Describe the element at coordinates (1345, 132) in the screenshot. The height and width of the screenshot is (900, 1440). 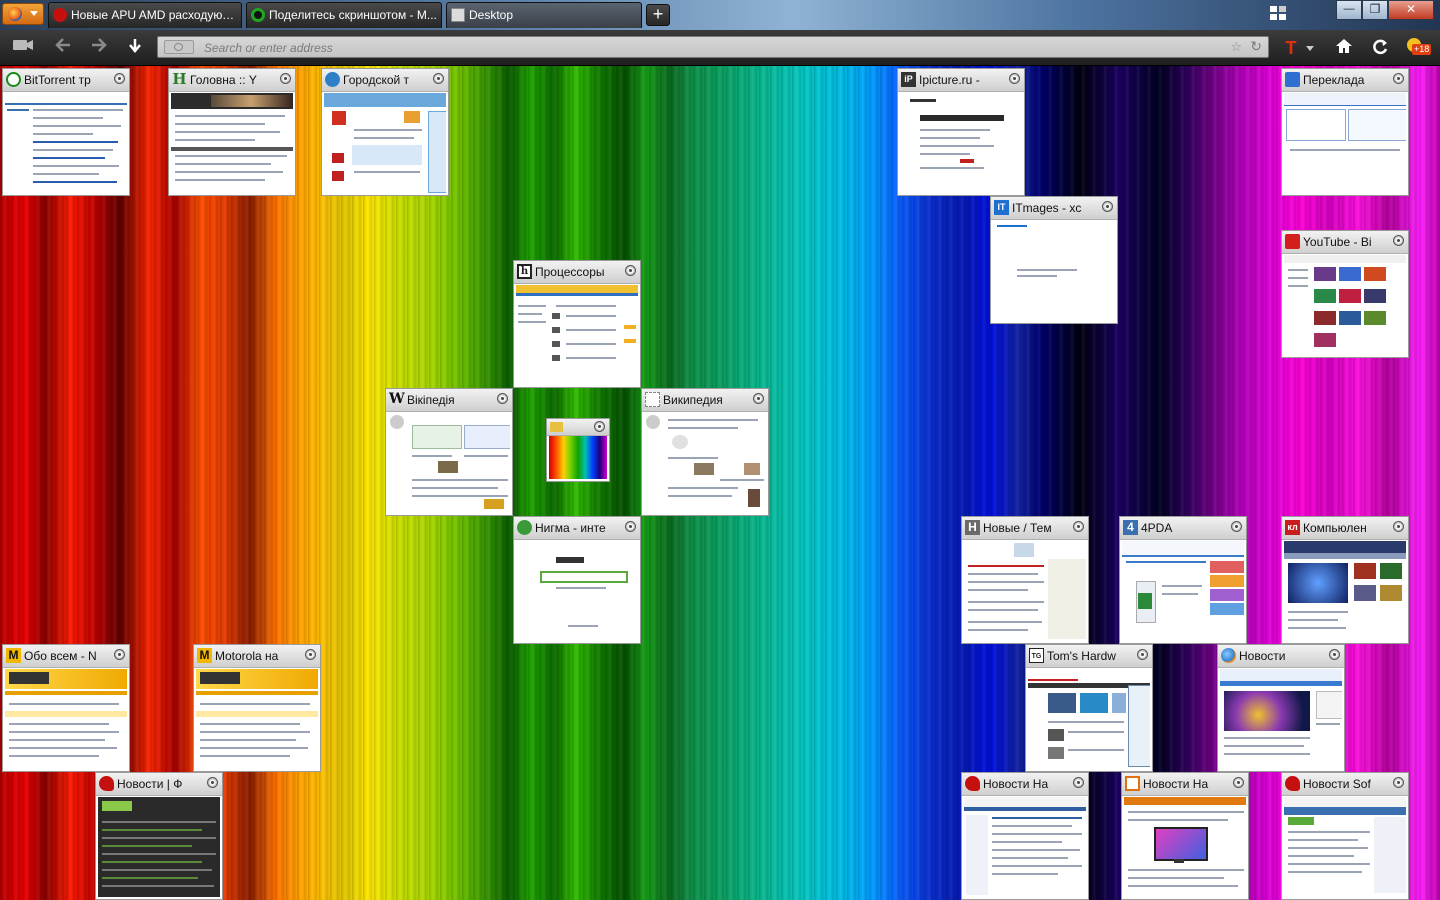
I see `tab-item-translator: Переклада` at that location.